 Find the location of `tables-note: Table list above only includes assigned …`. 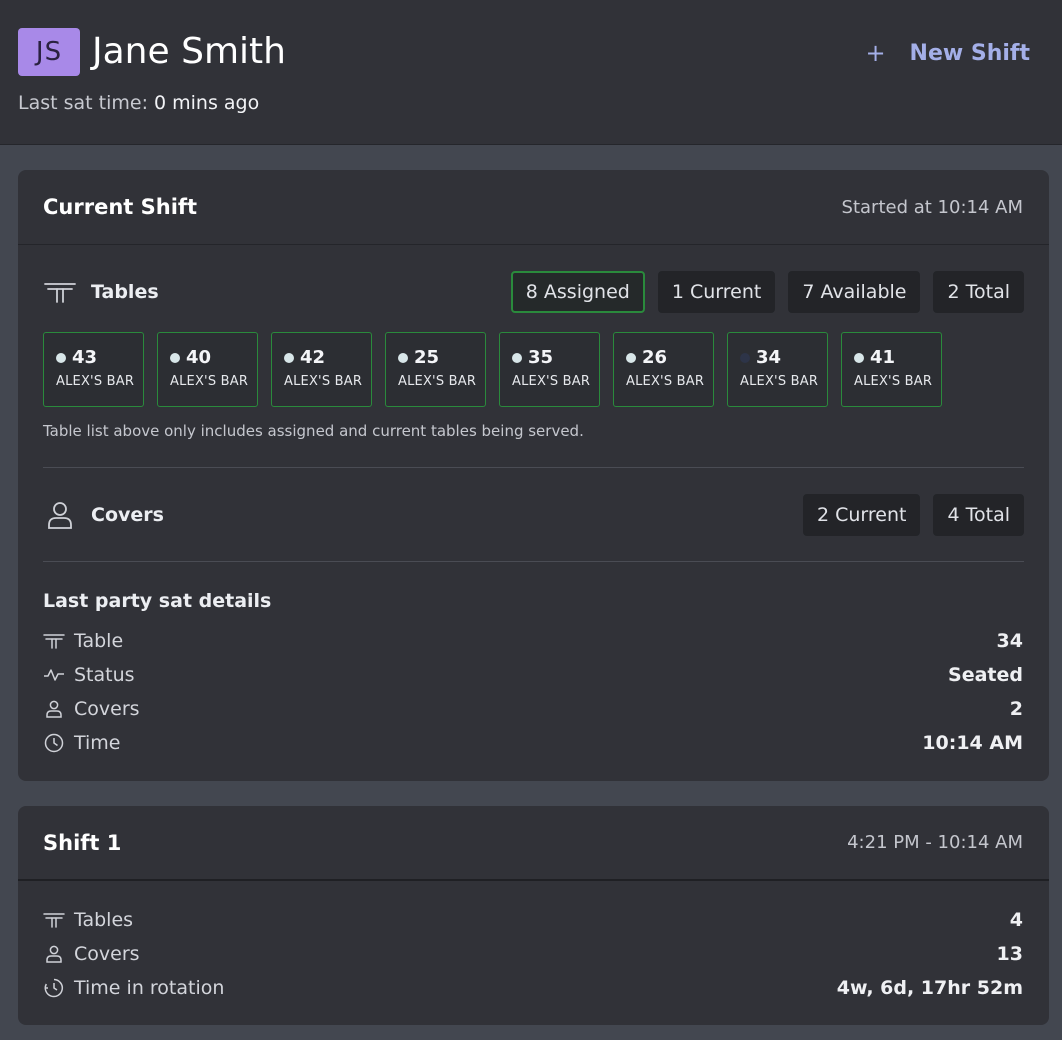

tables-note: Table list above only includes assigned … is located at coordinates (313, 431).